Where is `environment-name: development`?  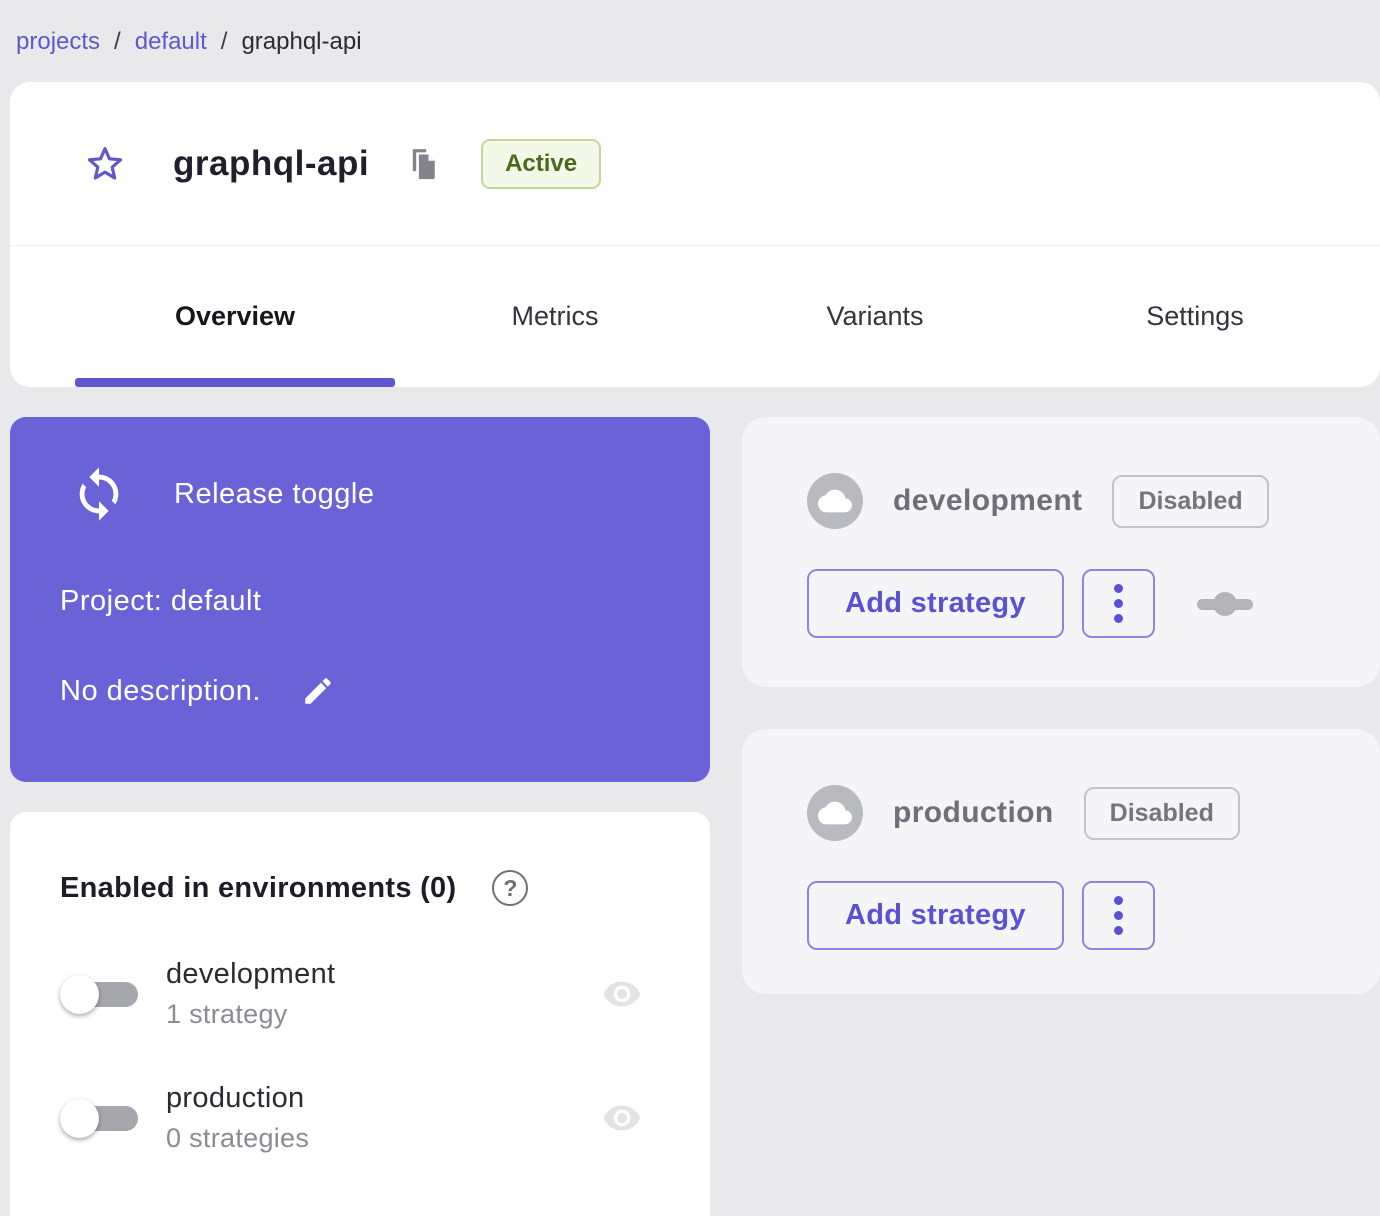
environment-name: development is located at coordinates (251, 974).